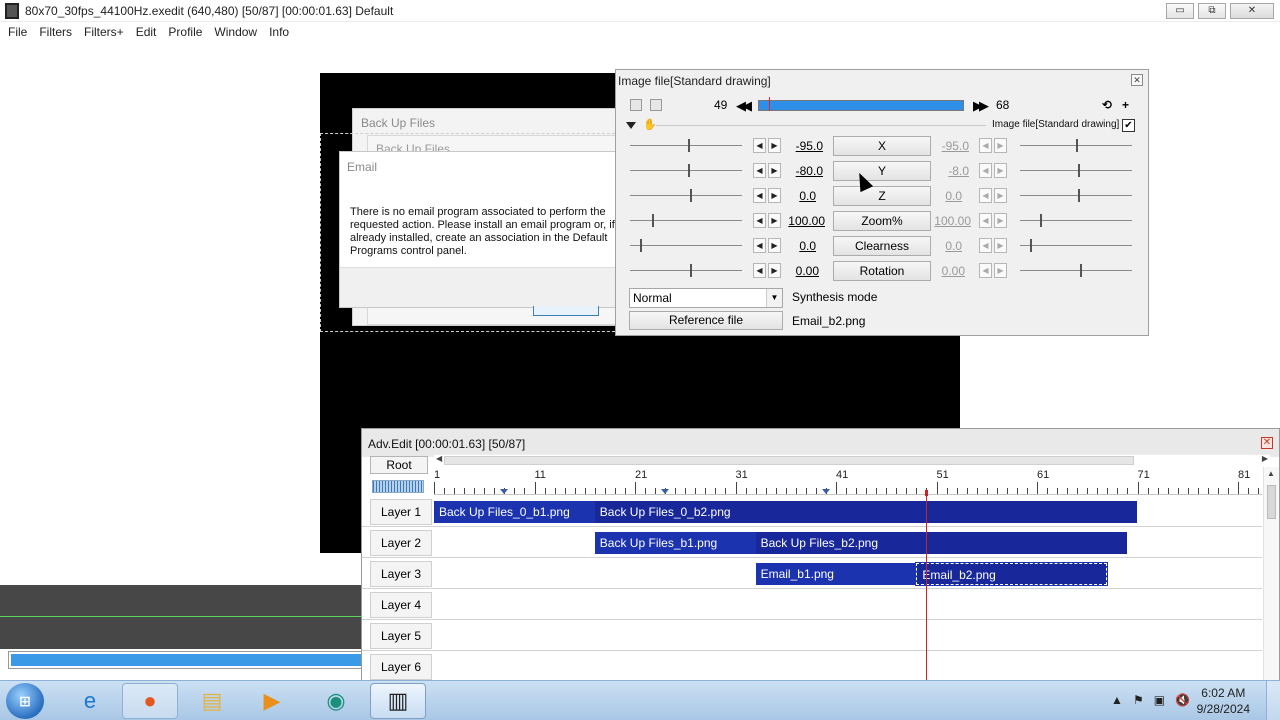  Describe the element at coordinates (985, 245) in the screenshot. I see `clearness-right-decrement: ◀` at that location.